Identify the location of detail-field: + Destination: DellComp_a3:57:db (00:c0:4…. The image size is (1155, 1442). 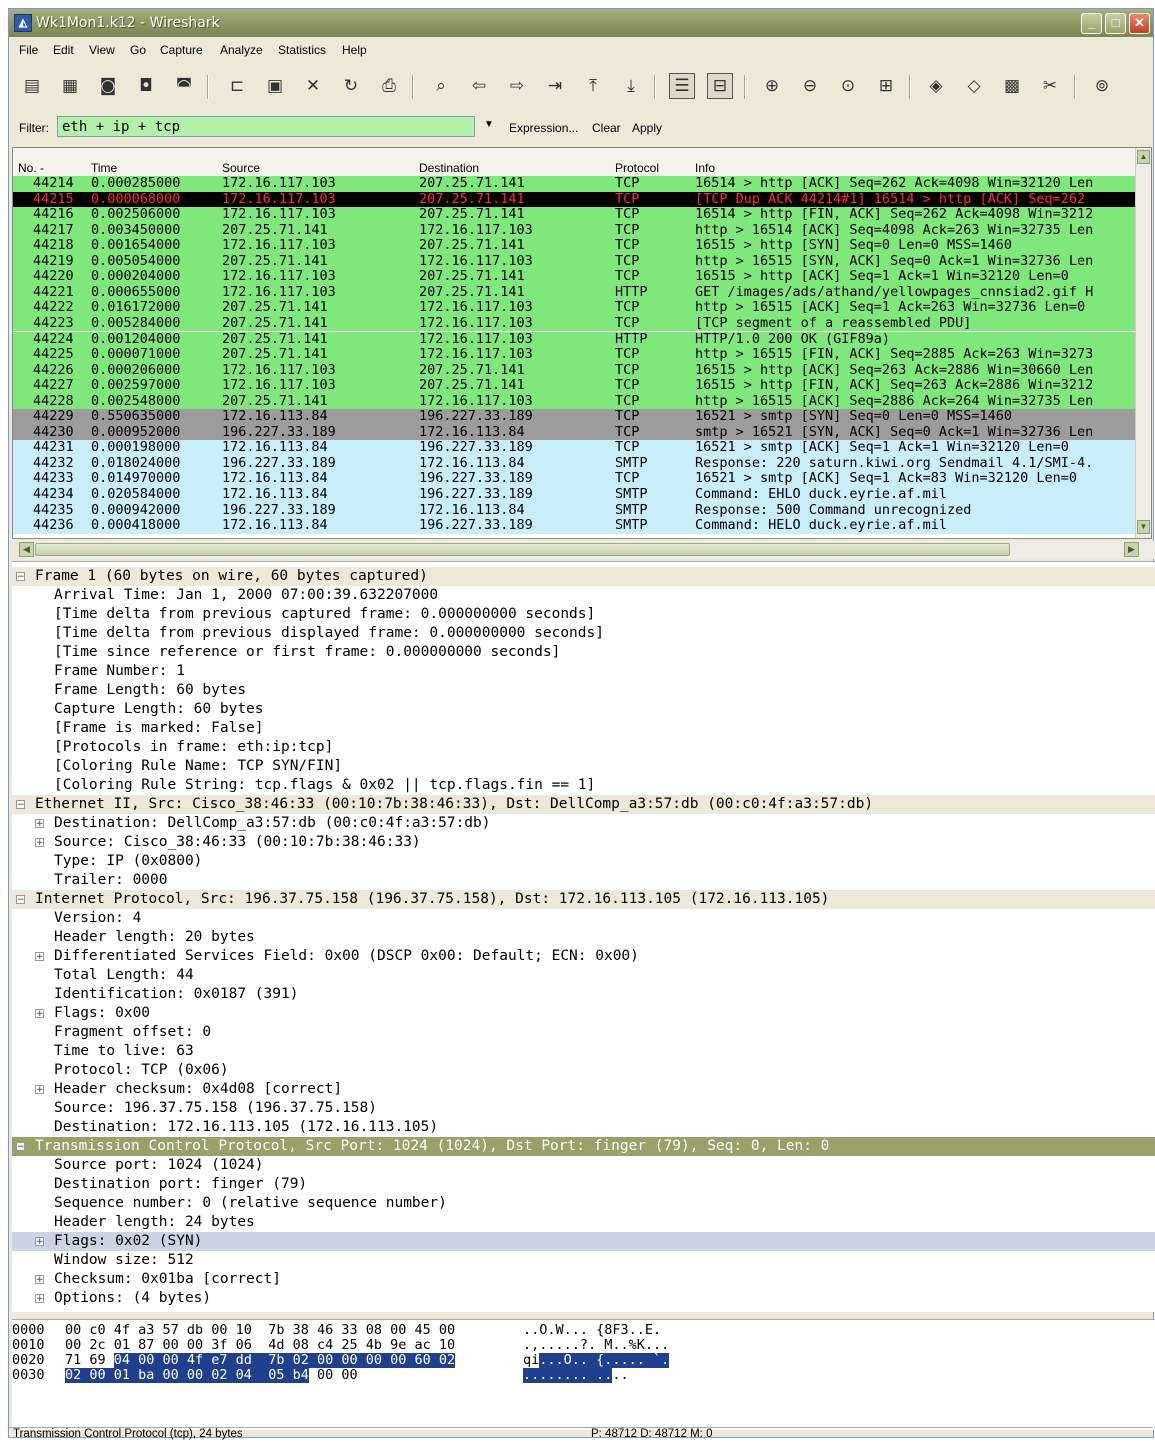
(583, 823).